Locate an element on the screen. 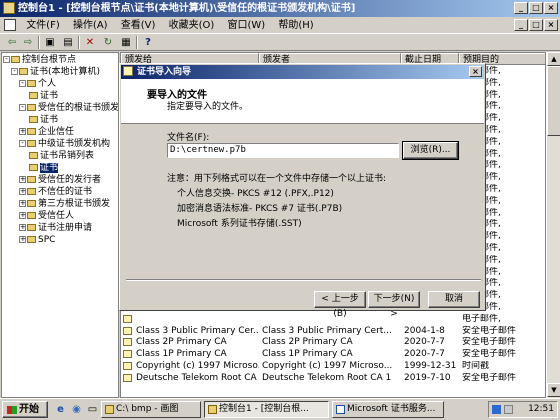 Image resolution: width=560 pixels, height=420 pixels. dialog-close-button: × is located at coordinates (475, 71).